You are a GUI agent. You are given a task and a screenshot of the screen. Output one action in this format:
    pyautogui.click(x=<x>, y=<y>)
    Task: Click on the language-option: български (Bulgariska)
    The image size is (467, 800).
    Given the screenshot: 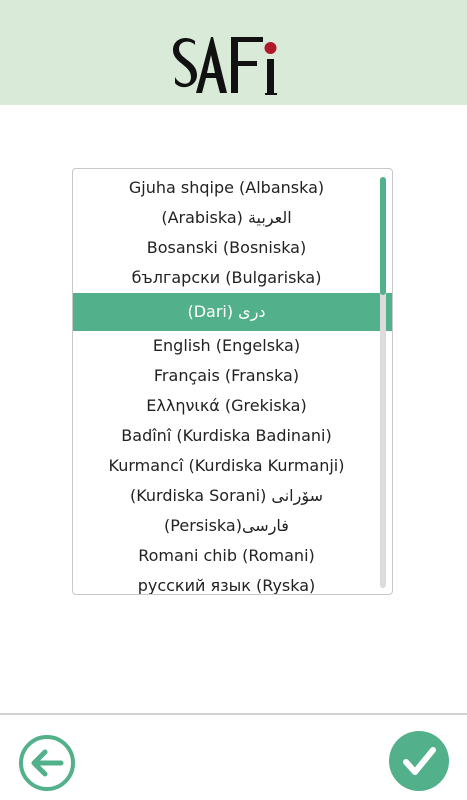 What is the action you would take?
    pyautogui.click(x=232, y=278)
    